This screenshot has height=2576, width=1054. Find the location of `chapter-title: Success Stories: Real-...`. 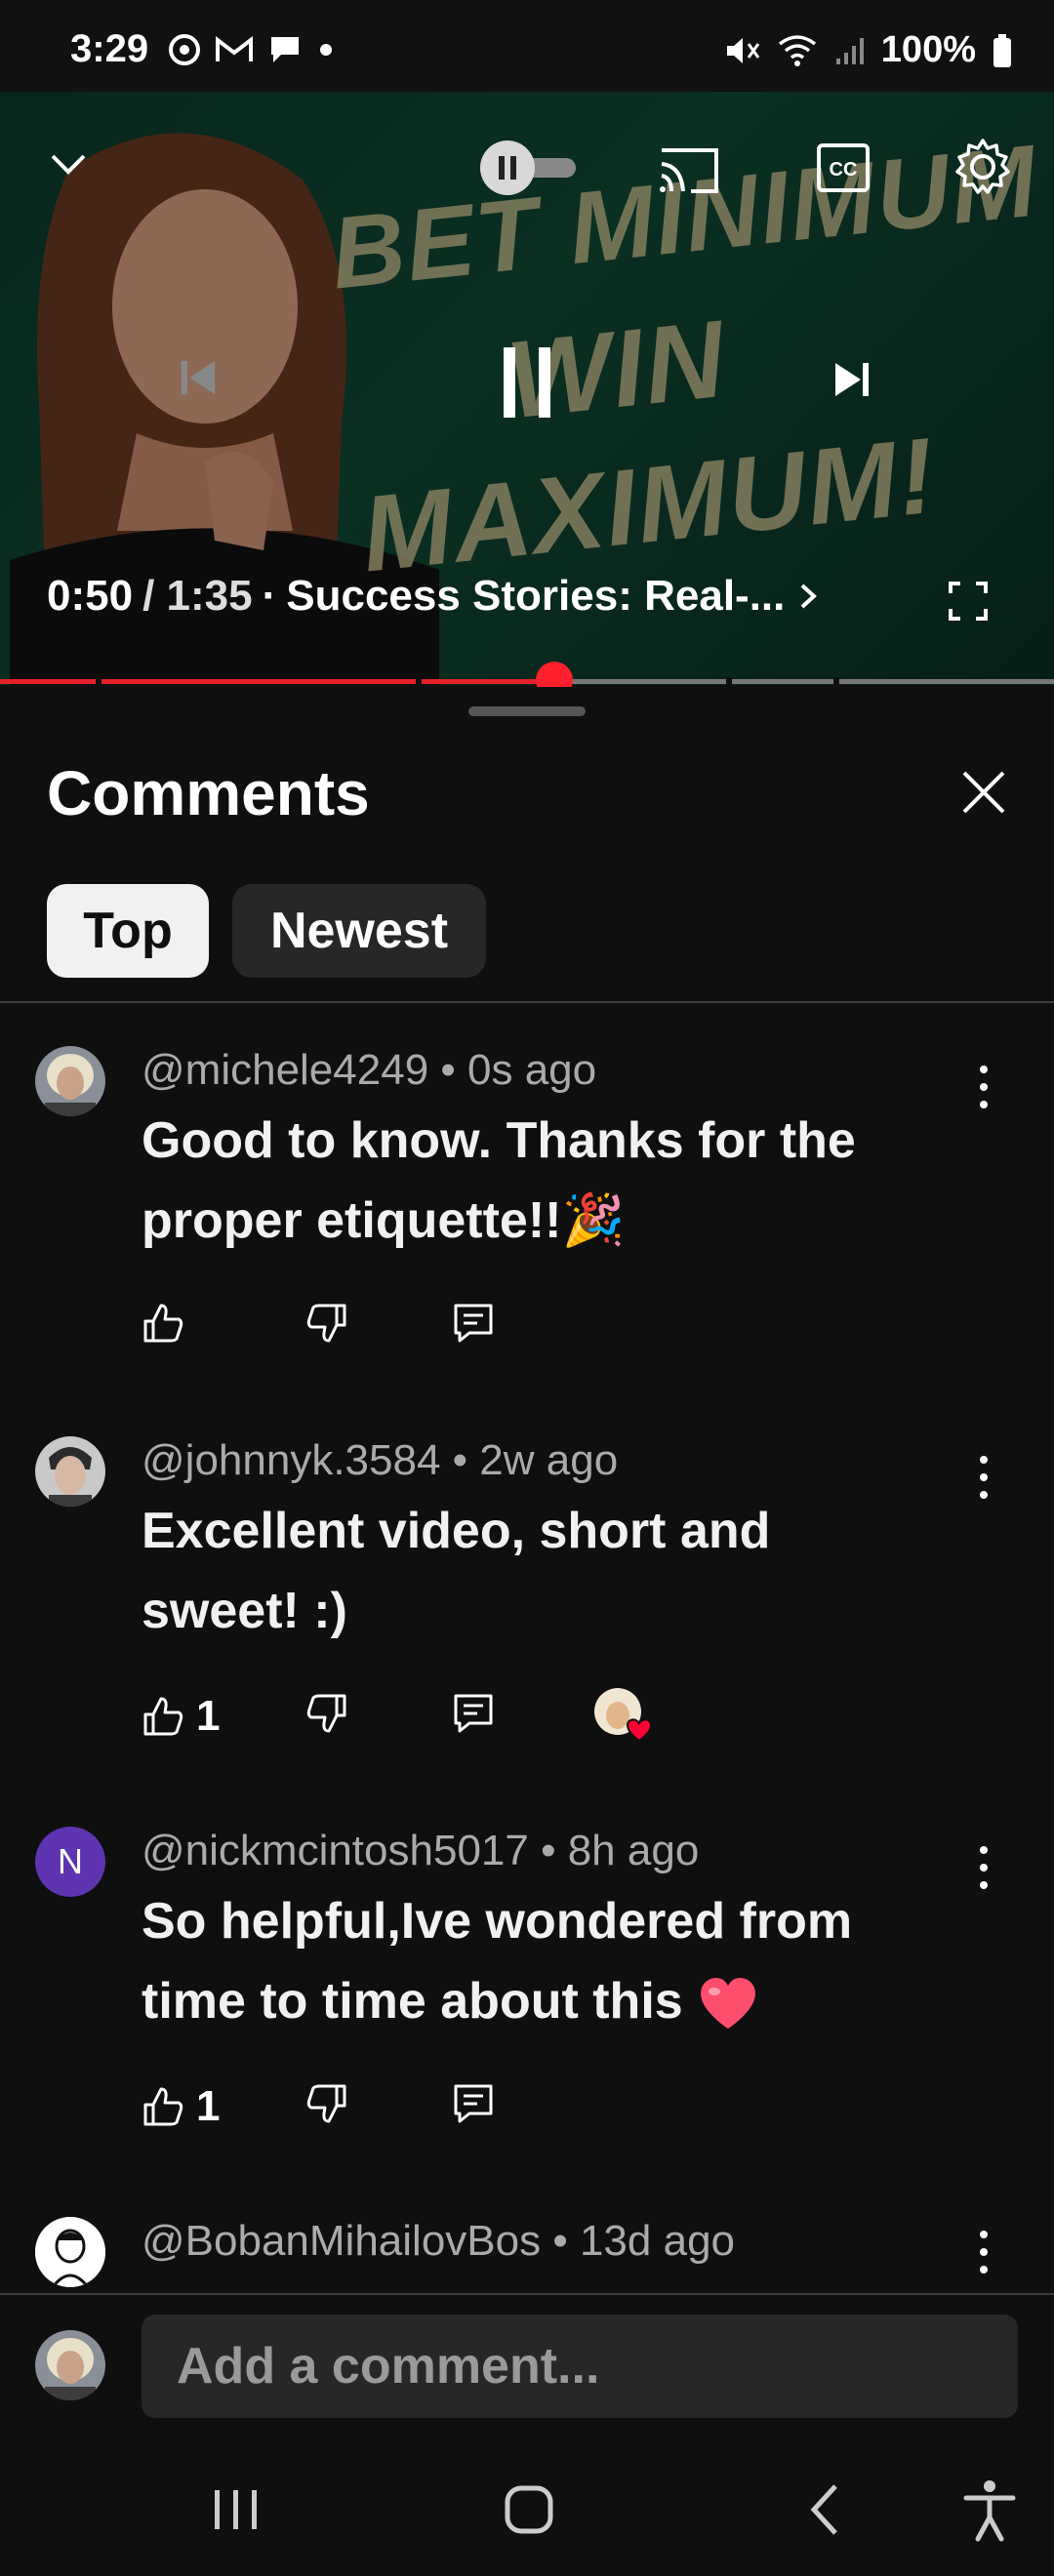

chapter-title: Success Stories: Real-... is located at coordinates (536, 596).